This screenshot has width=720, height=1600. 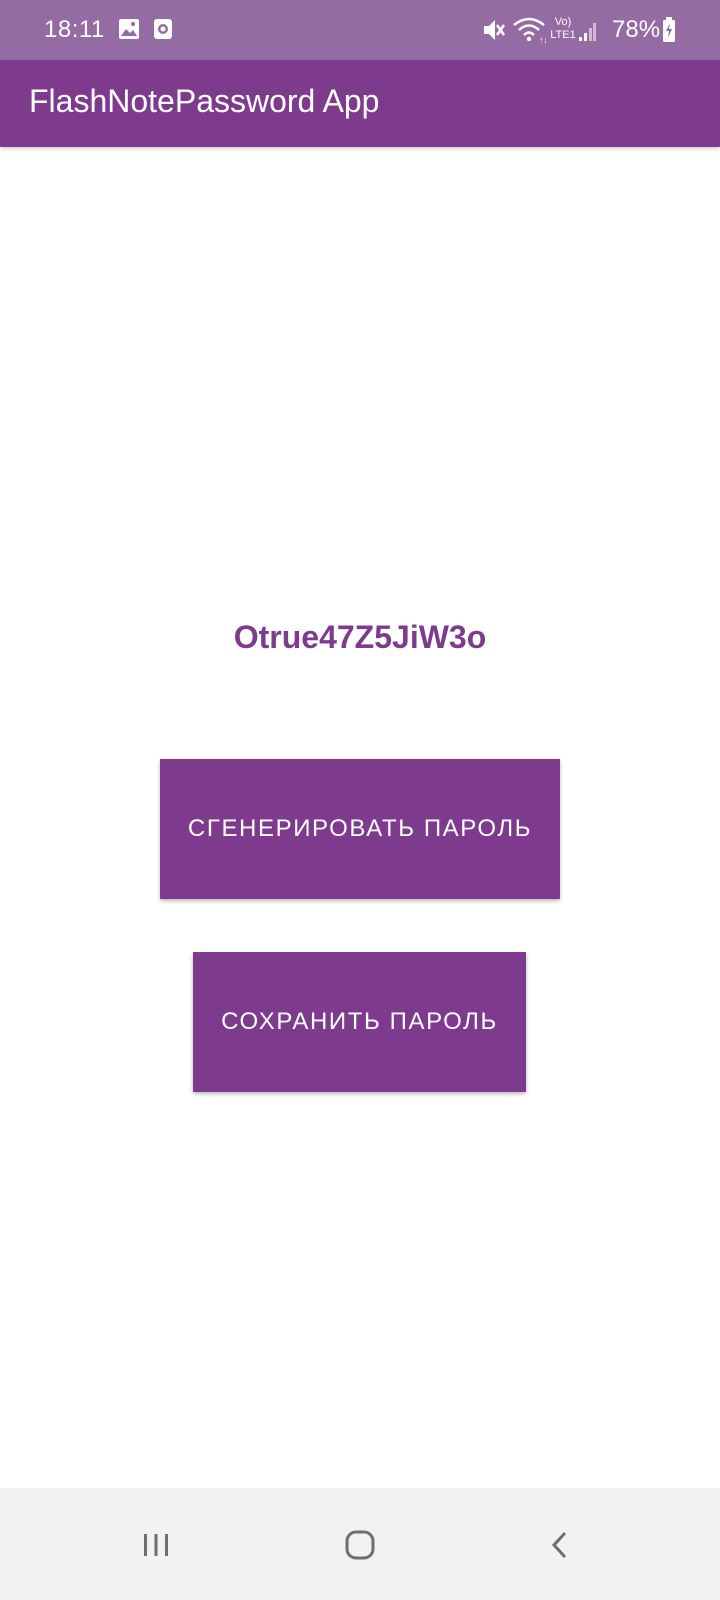 I want to click on screen-record-icon, so click(x=163, y=29).